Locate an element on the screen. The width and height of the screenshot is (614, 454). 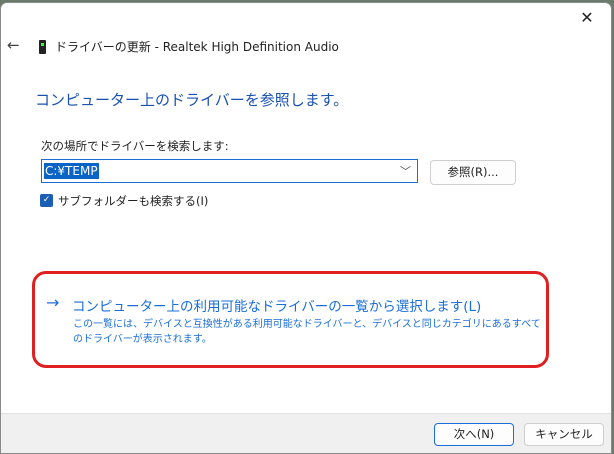
page-heading: コンピューター上のドライバーを参照します。 is located at coordinates (192, 100).